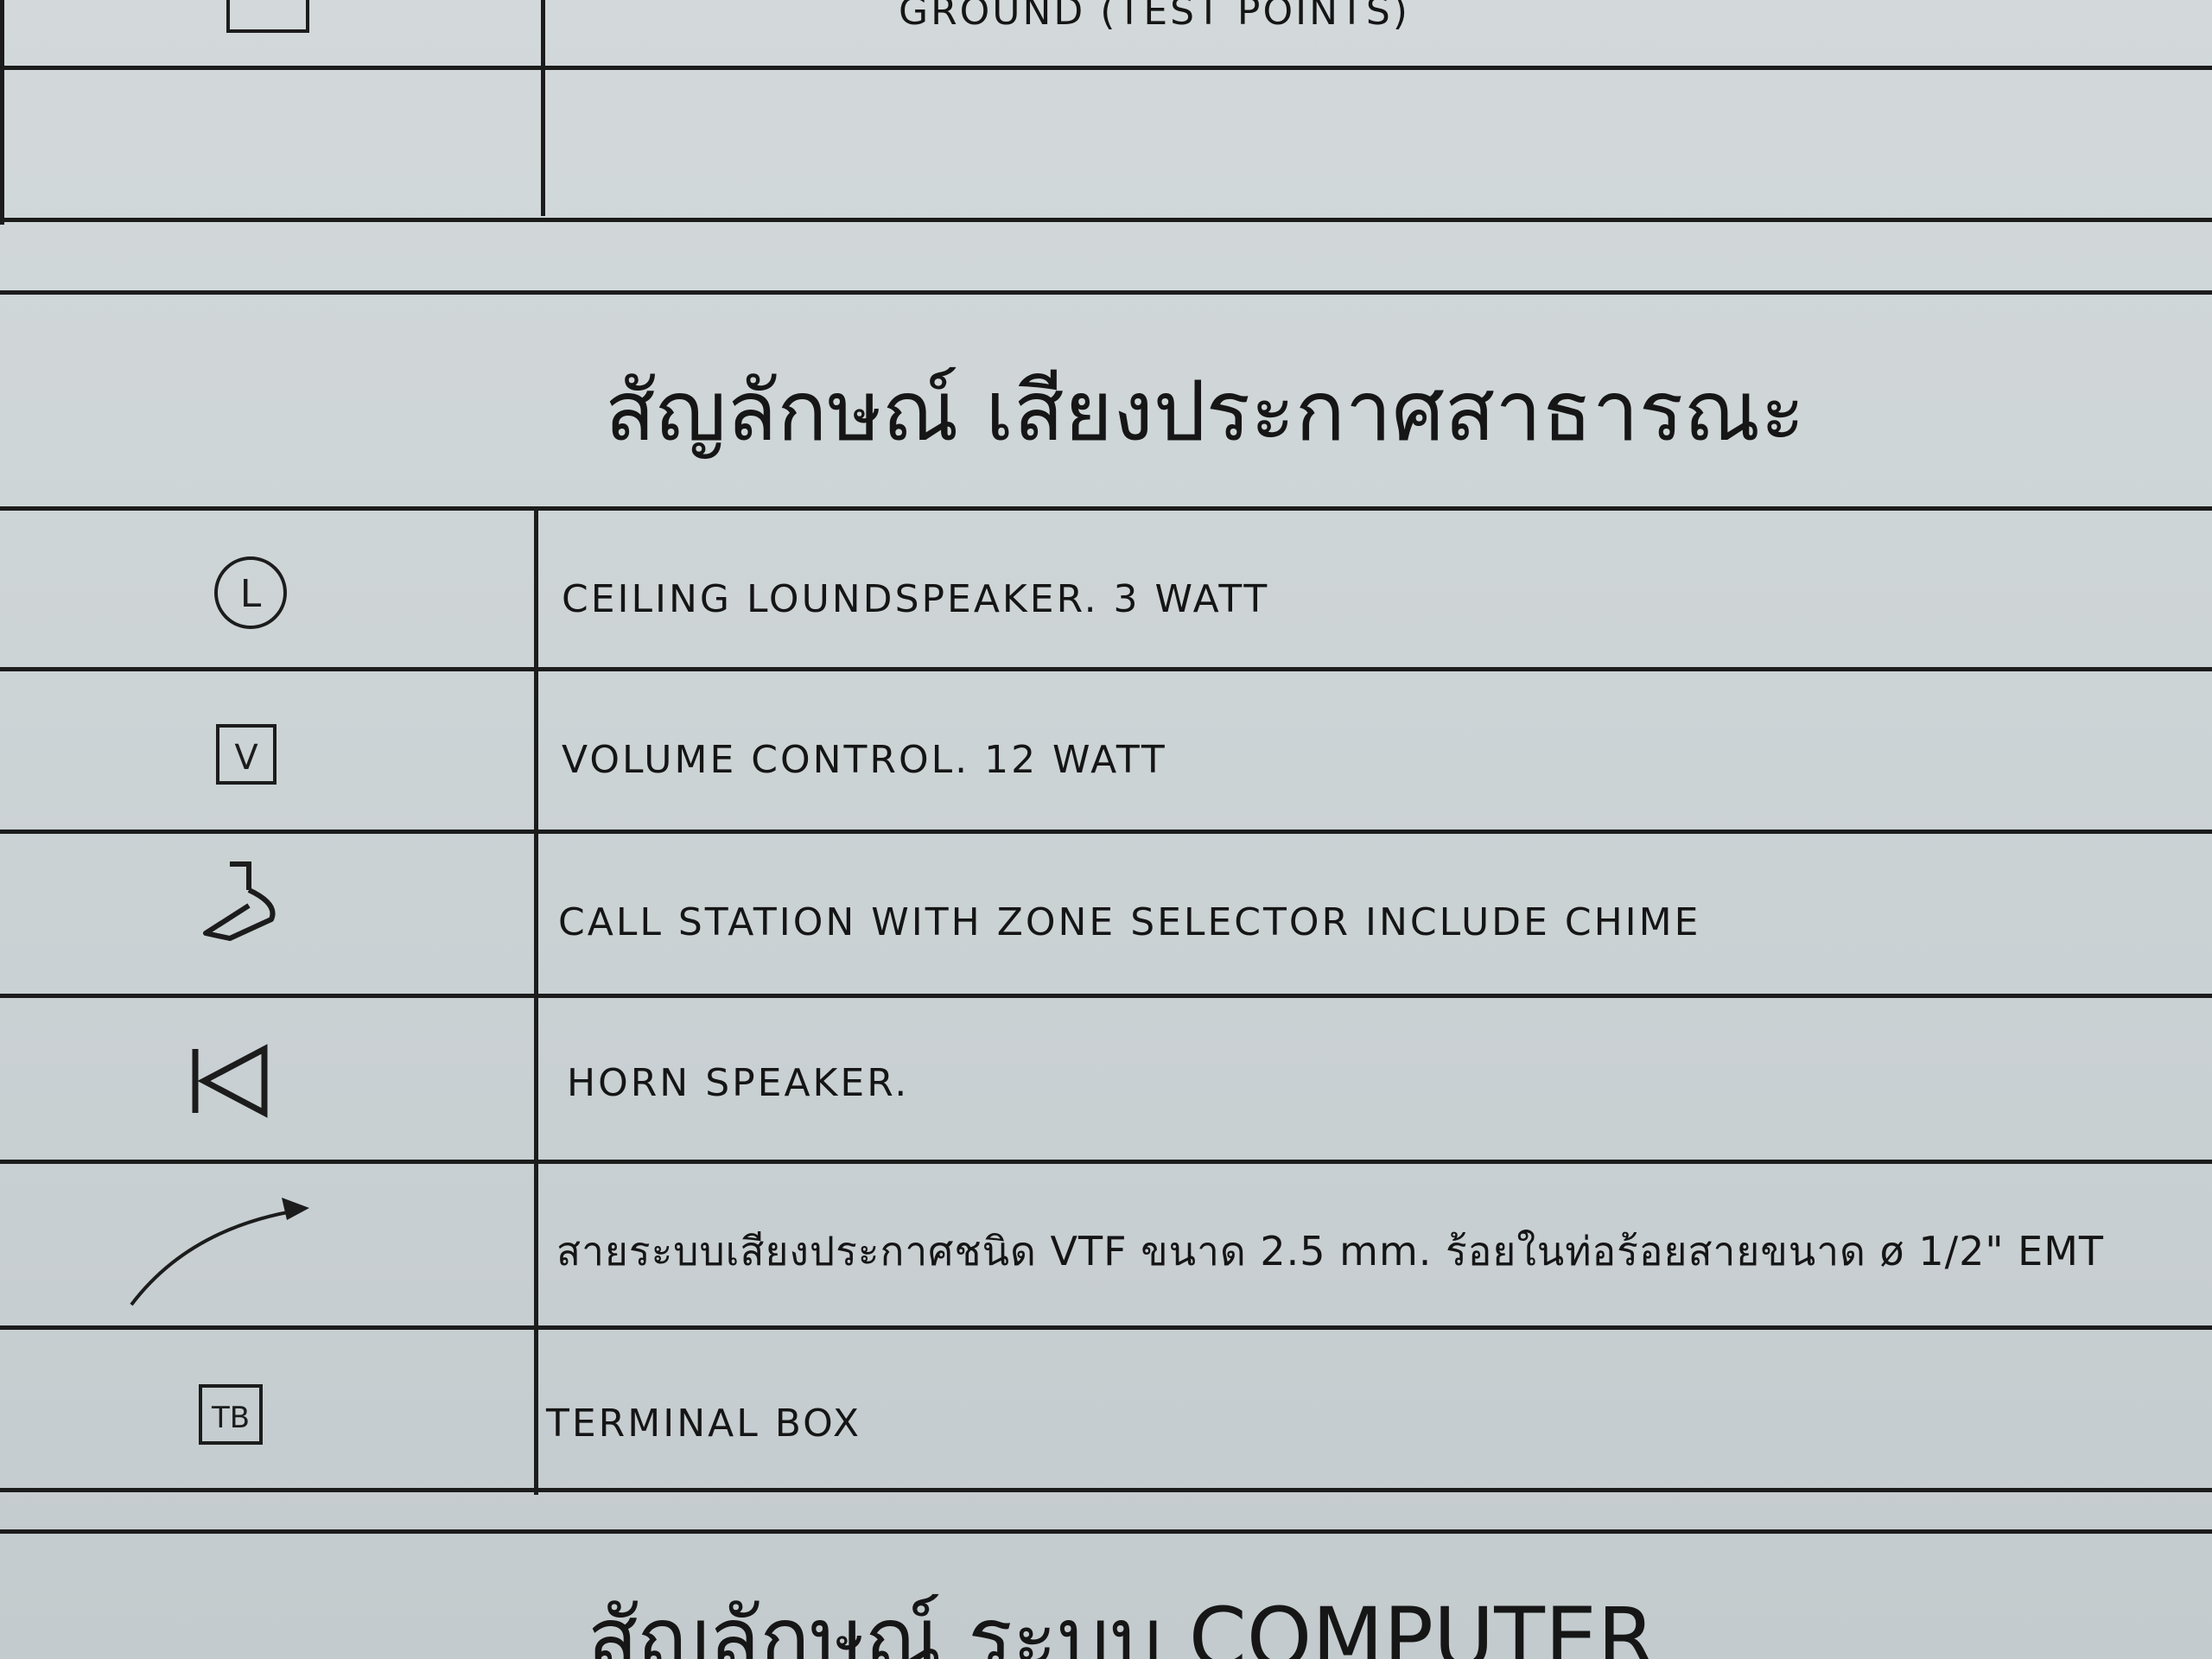  Describe the element at coordinates (536, 1001) in the screenshot. I see `legend-column-divider` at that location.